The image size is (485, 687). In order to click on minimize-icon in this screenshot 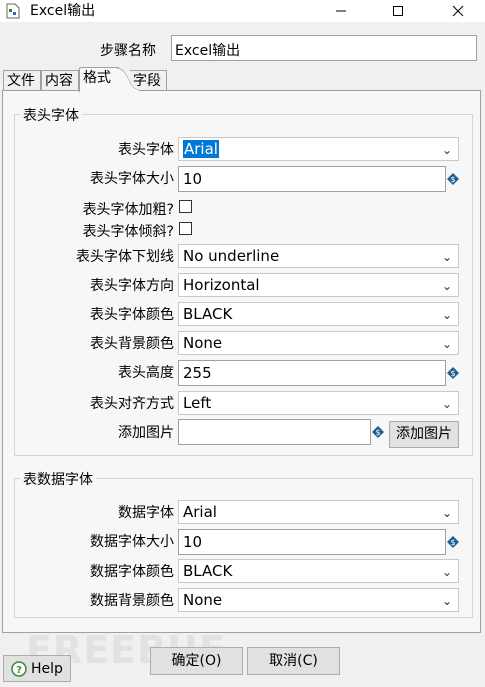, I will do `click(341, 11)`.